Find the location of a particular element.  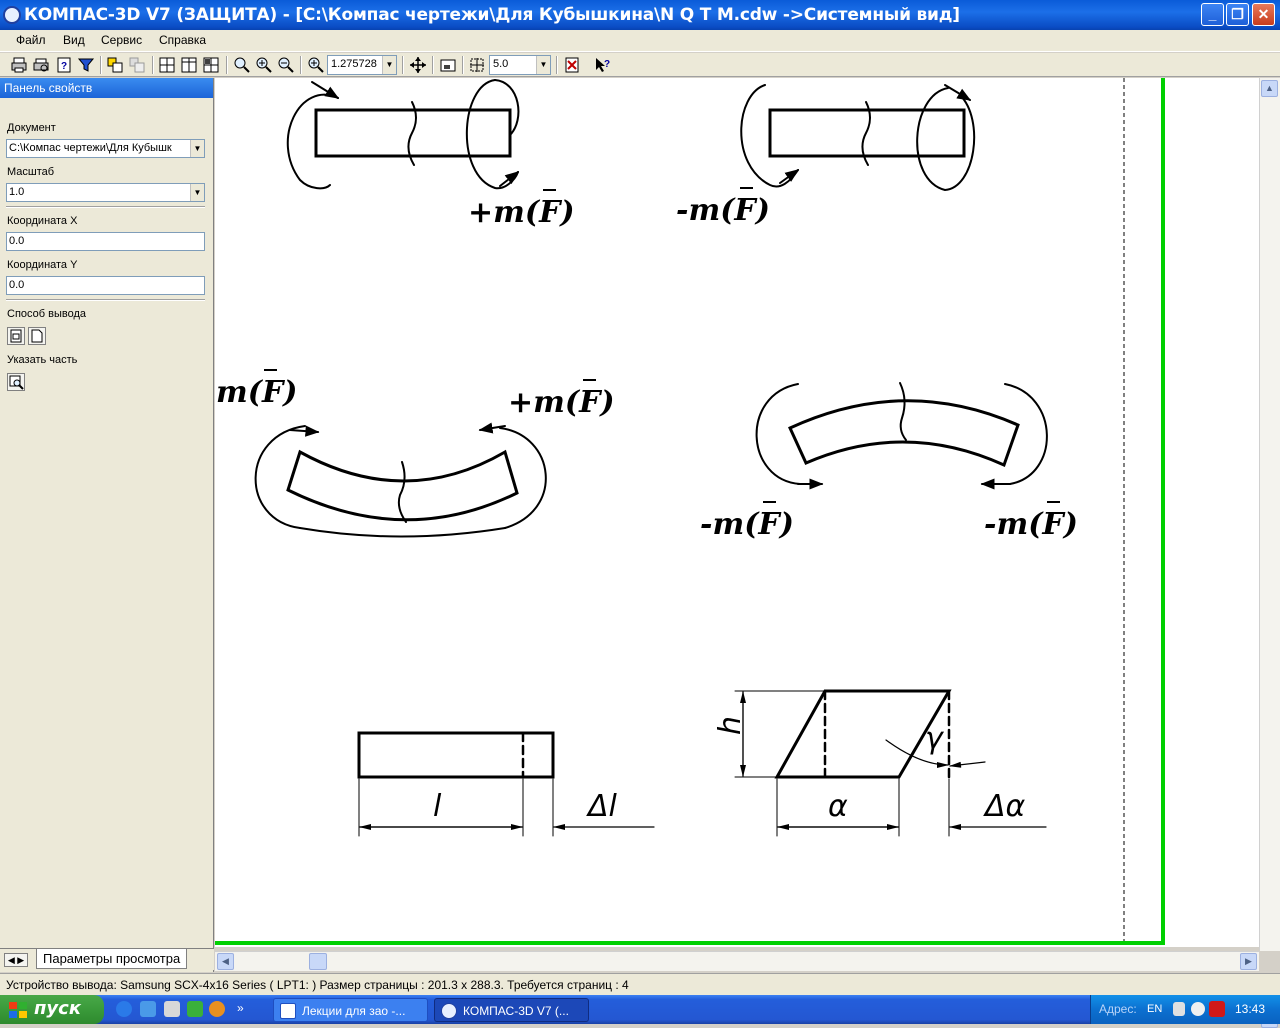

media-icon is located at coordinates (195, 1009).